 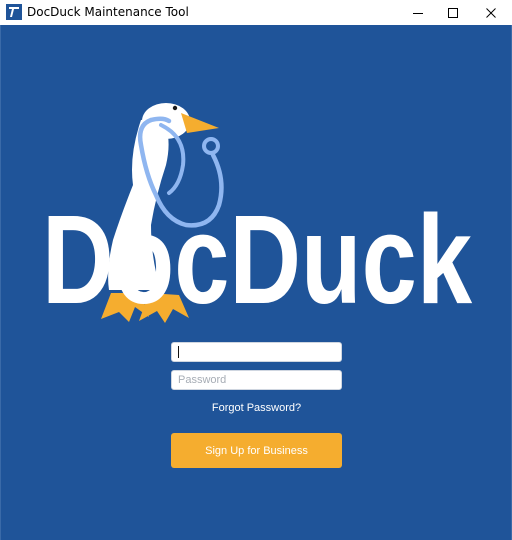 I want to click on text-cursor, so click(x=178, y=352).